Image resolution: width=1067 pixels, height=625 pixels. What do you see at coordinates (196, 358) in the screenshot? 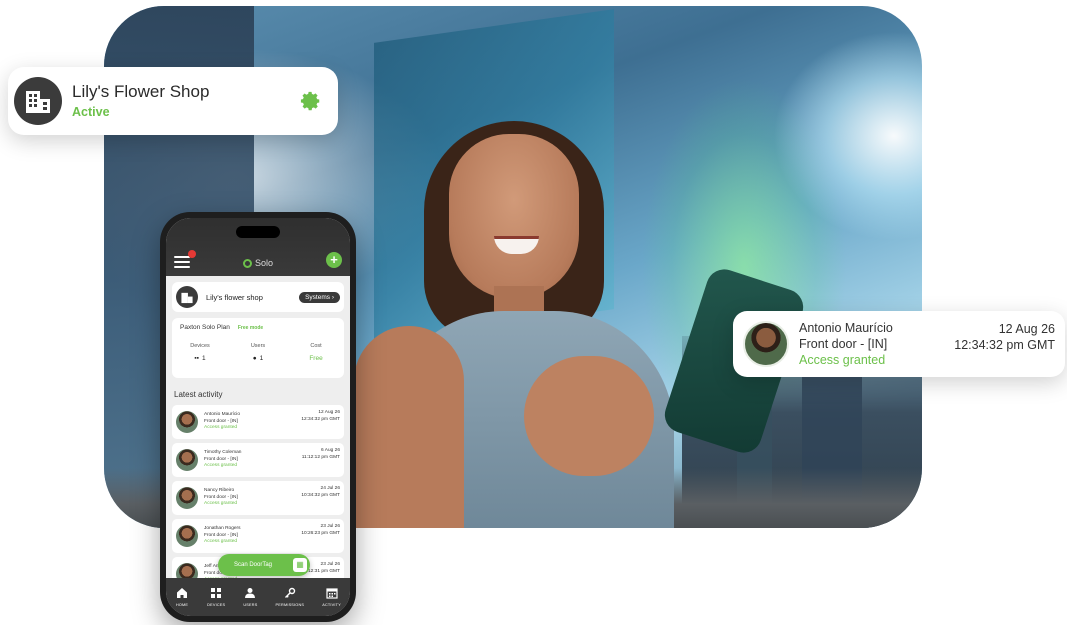
I see `devices-icon: ▪▪` at bounding box center [196, 358].